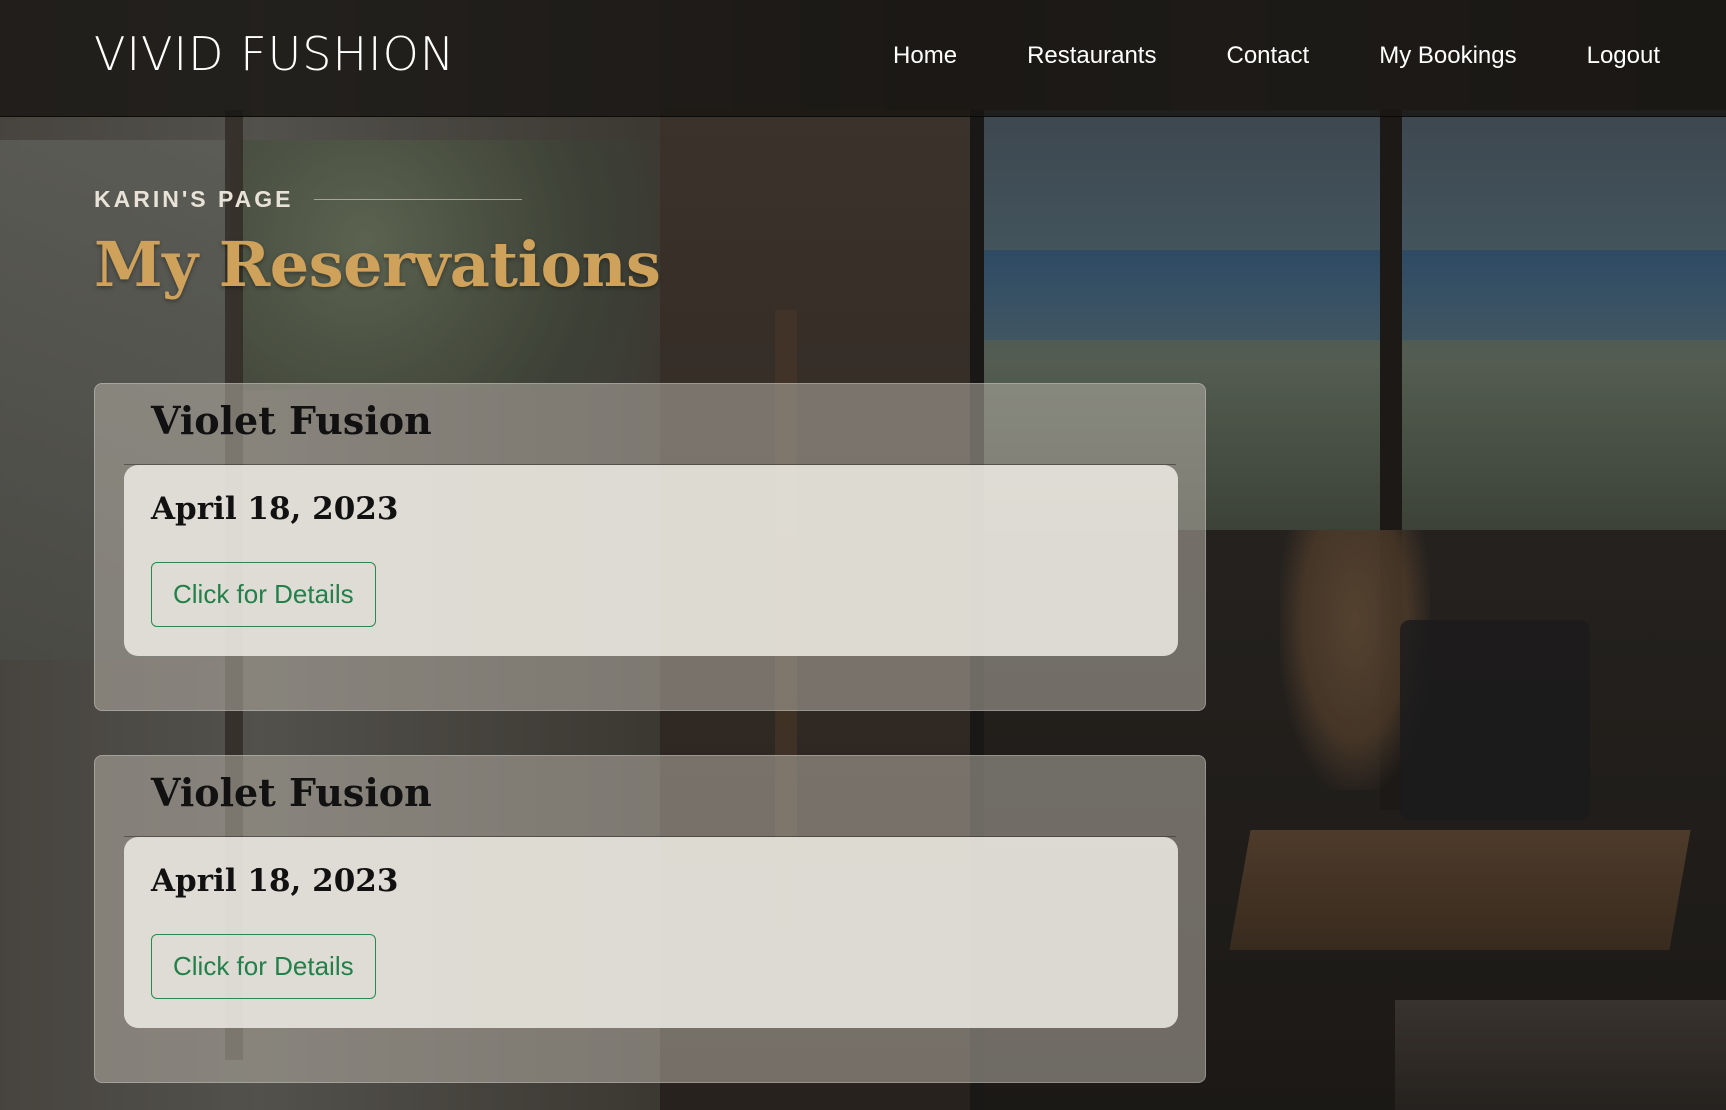 Image resolution: width=1726 pixels, height=1110 pixels. I want to click on nav-my-bookings: My Bookings, so click(1447, 56).